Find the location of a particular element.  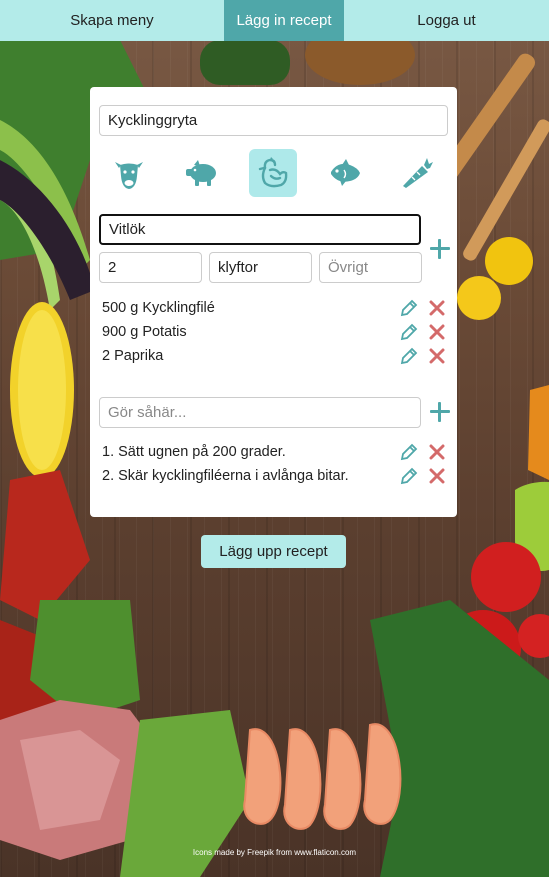

carrot-icon is located at coordinates (418, 173).